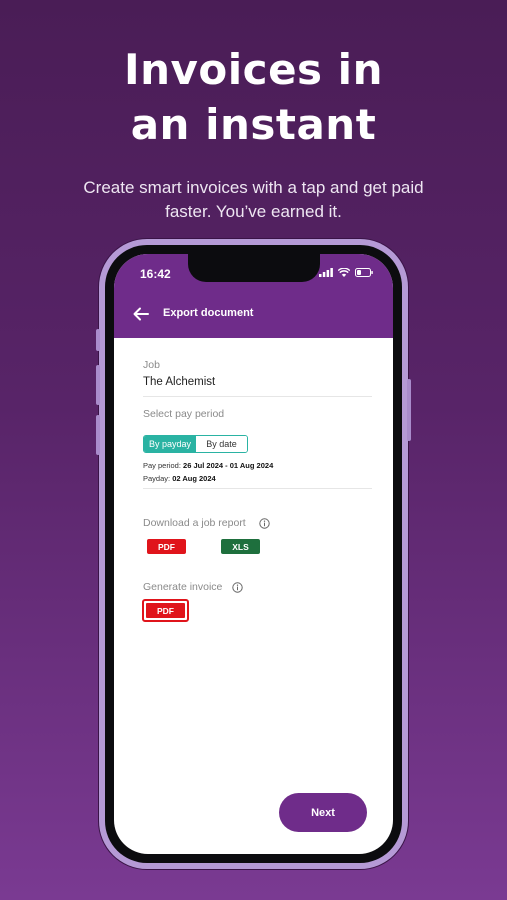  What do you see at coordinates (253, 124) in the screenshot?
I see `headline-line-2: an instant` at bounding box center [253, 124].